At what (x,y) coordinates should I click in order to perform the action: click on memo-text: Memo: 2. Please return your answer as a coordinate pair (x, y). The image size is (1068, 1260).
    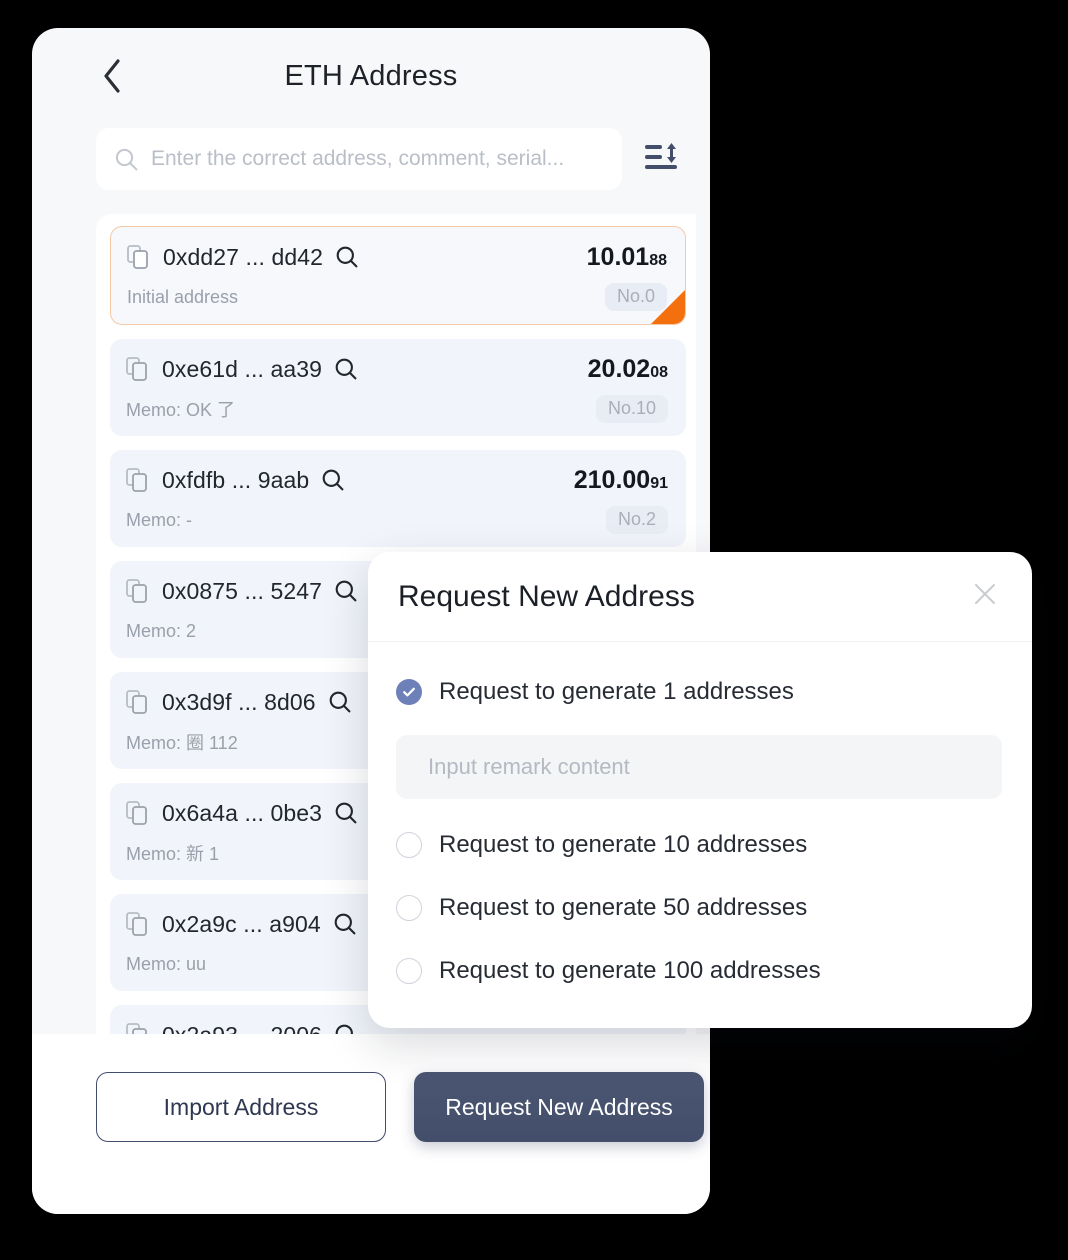
    Looking at the image, I should click on (161, 630).